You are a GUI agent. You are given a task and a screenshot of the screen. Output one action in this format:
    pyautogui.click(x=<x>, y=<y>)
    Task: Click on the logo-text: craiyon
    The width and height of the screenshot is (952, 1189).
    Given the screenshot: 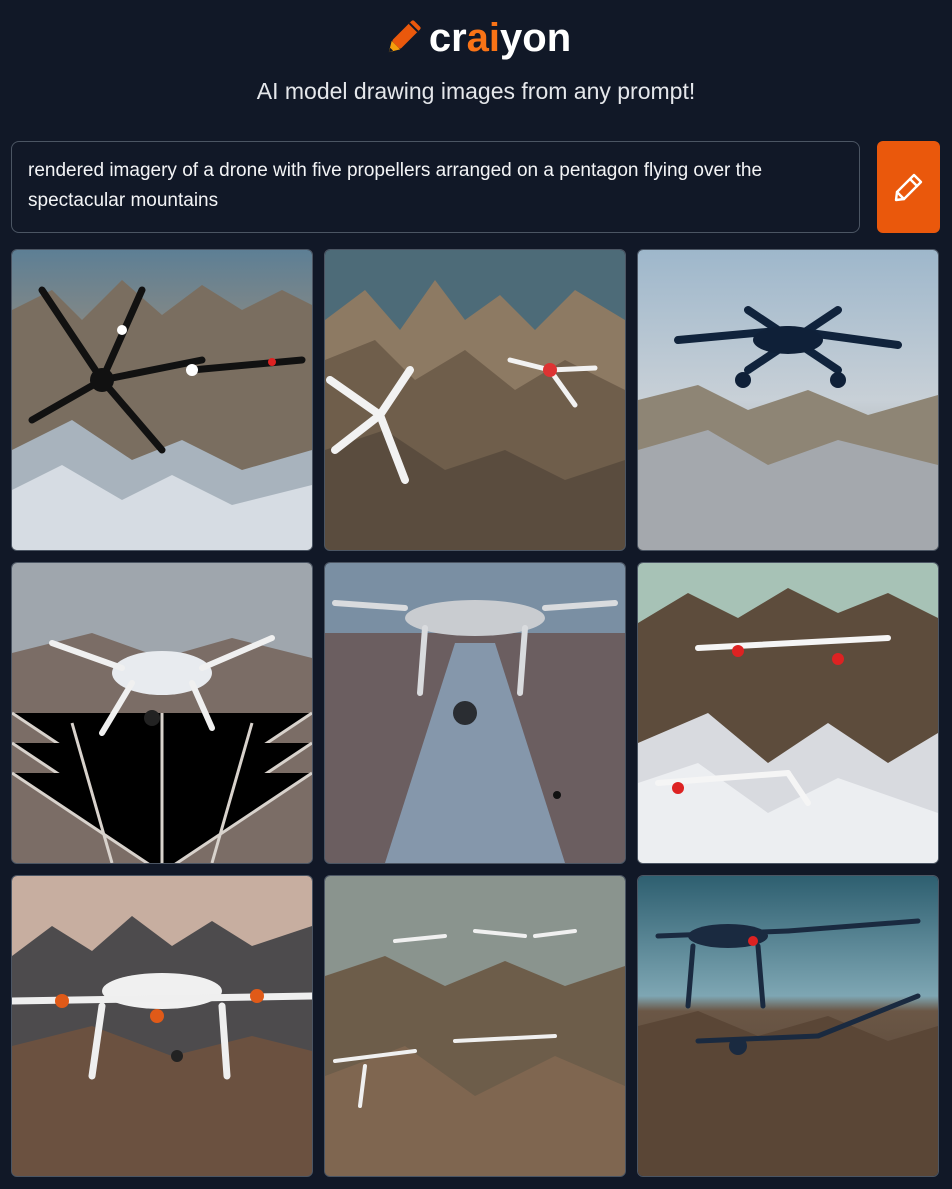 What is the action you would take?
    pyautogui.click(x=500, y=38)
    